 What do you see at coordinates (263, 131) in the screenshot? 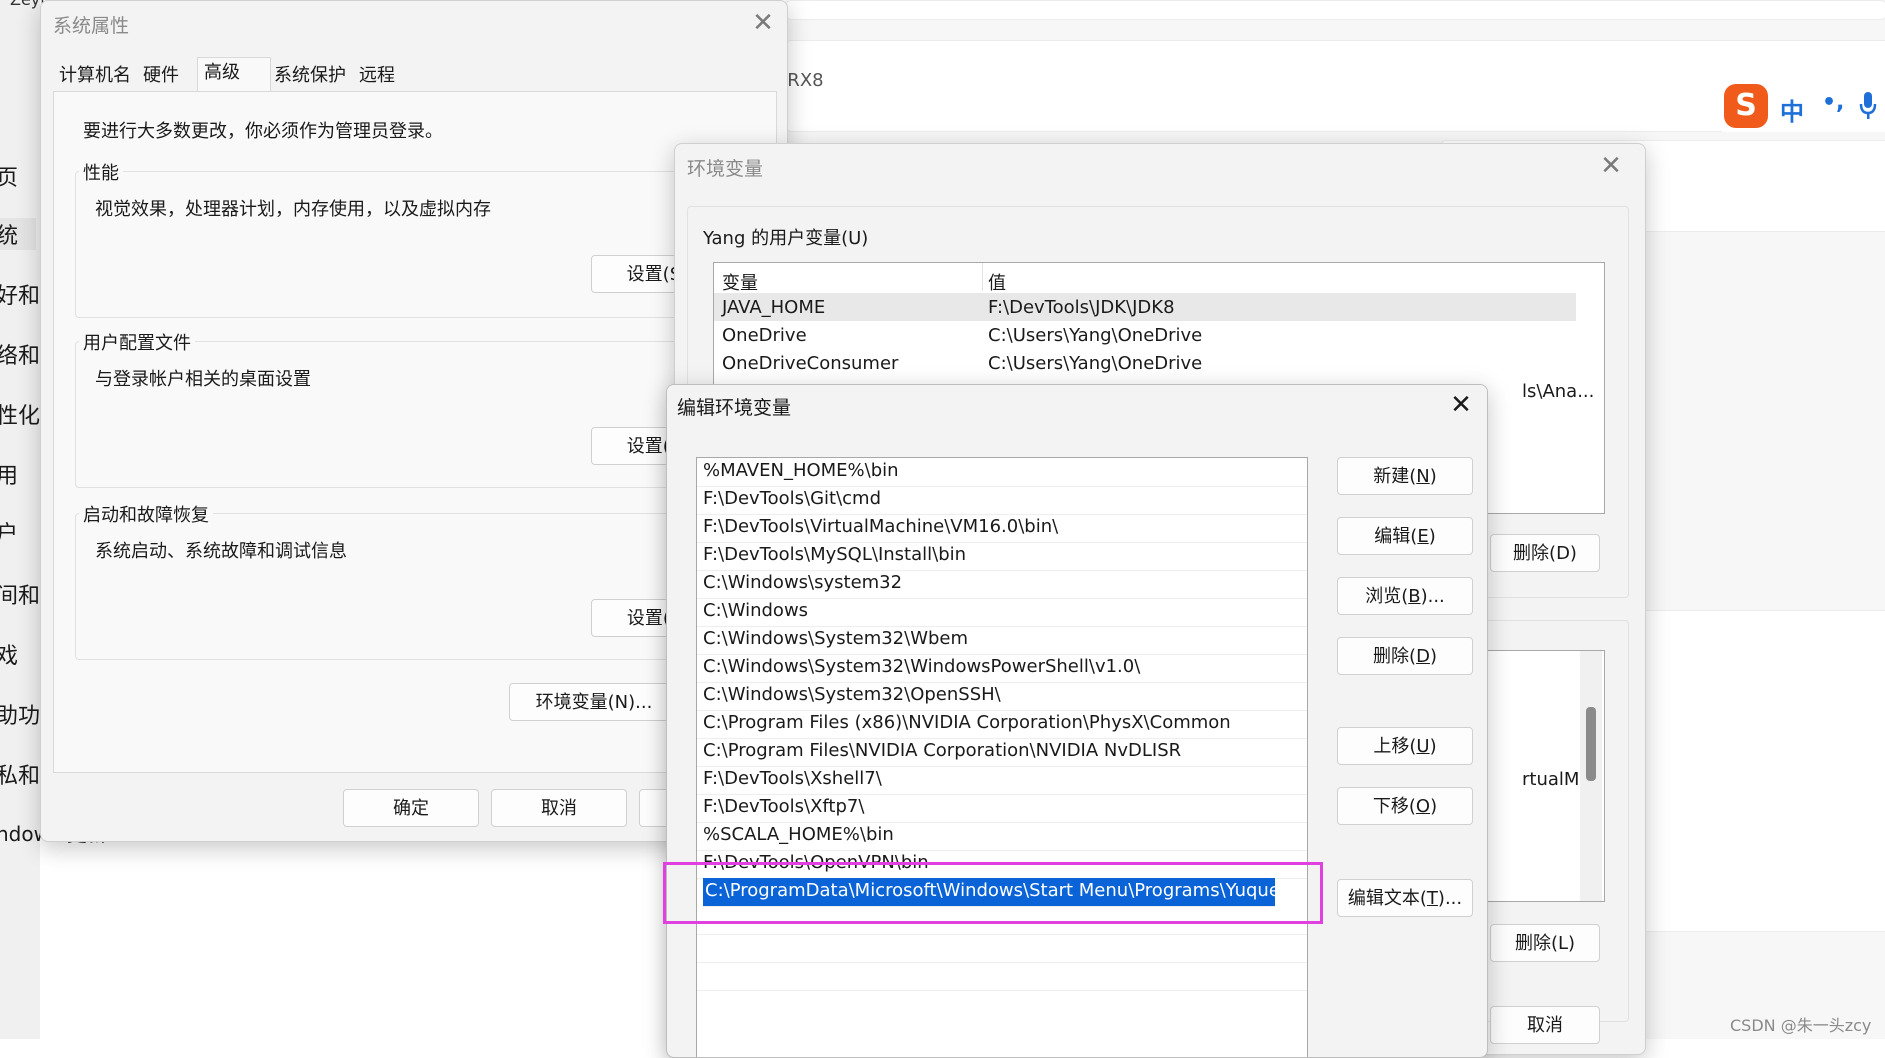
I see `admin-note: 要进行大多数更改，你必须作为管理员登录。` at bounding box center [263, 131].